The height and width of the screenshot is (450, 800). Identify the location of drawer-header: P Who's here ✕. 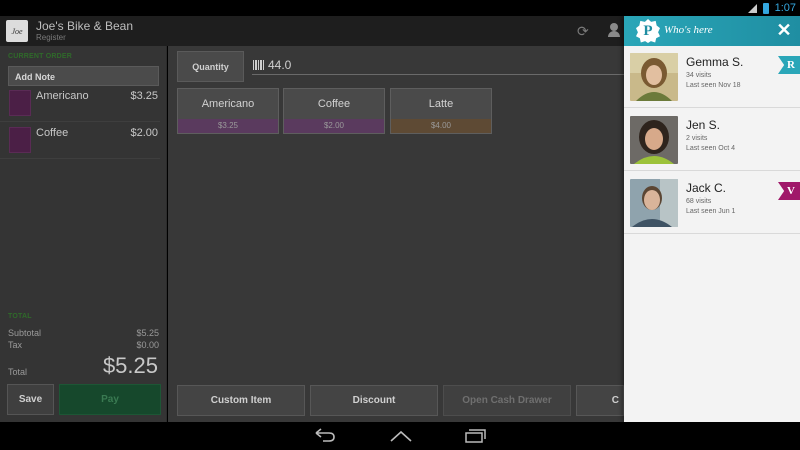
(712, 31).